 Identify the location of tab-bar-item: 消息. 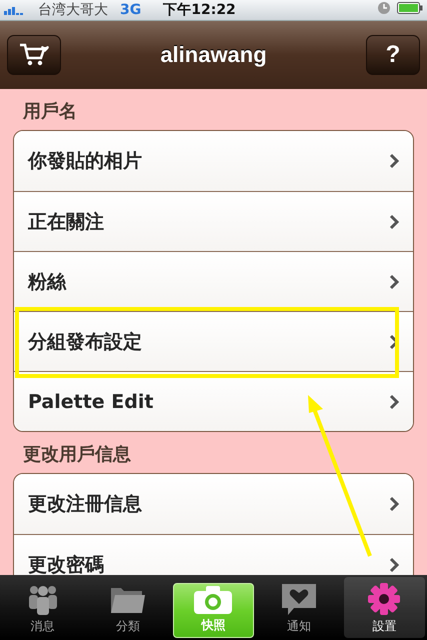
(43, 607).